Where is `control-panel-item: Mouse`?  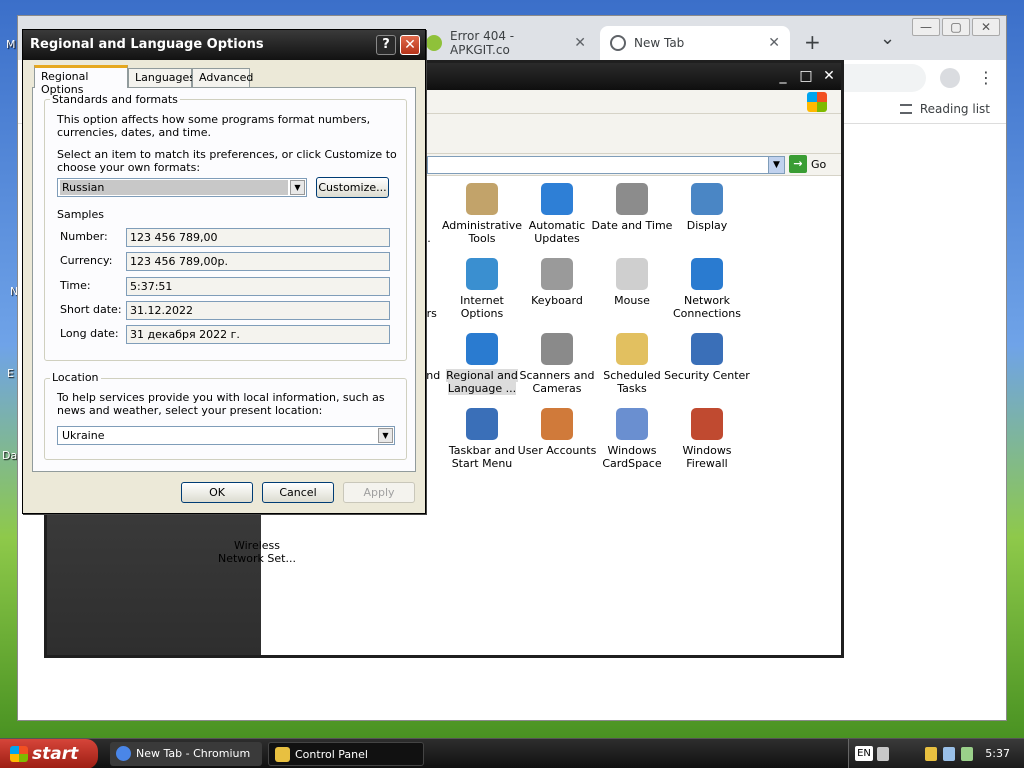
control-panel-item: Mouse is located at coordinates (632, 282).